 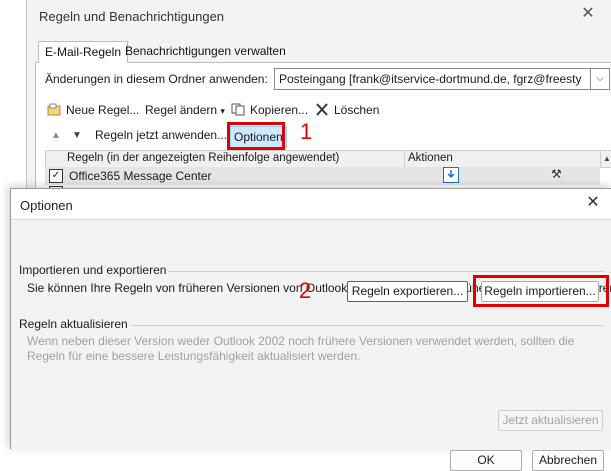 I want to click on tab-manage-alerts: Benachrichtigungen verwalten, so click(x=205, y=51).